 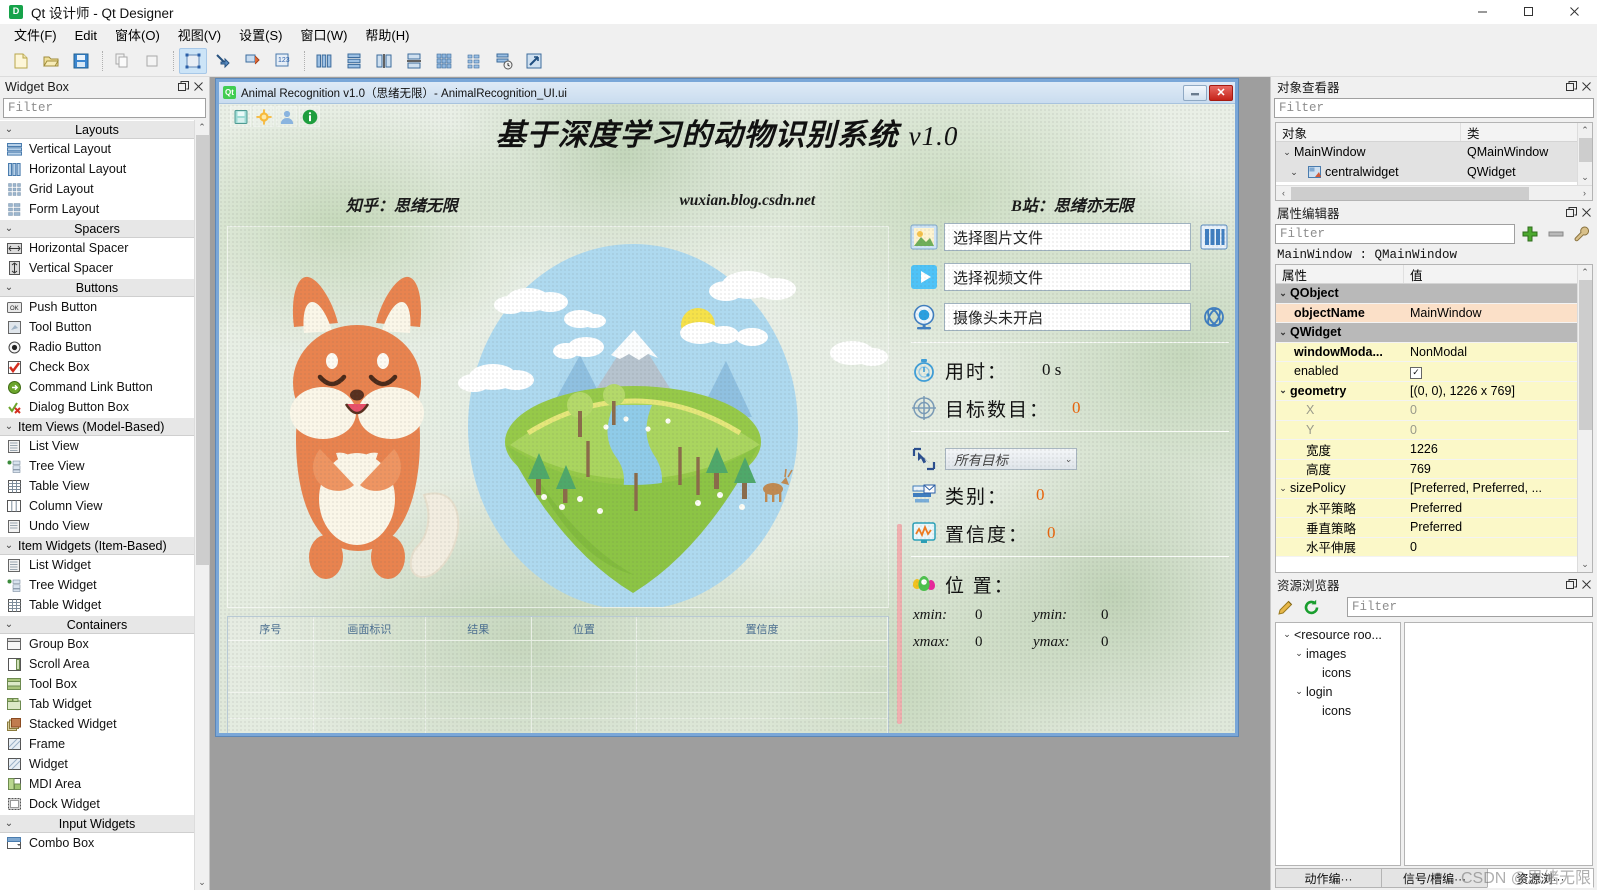 What do you see at coordinates (1540, 878) in the screenshot?
I see `tab-resource-browser: 资源浏···` at bounding box center [1540, 878].